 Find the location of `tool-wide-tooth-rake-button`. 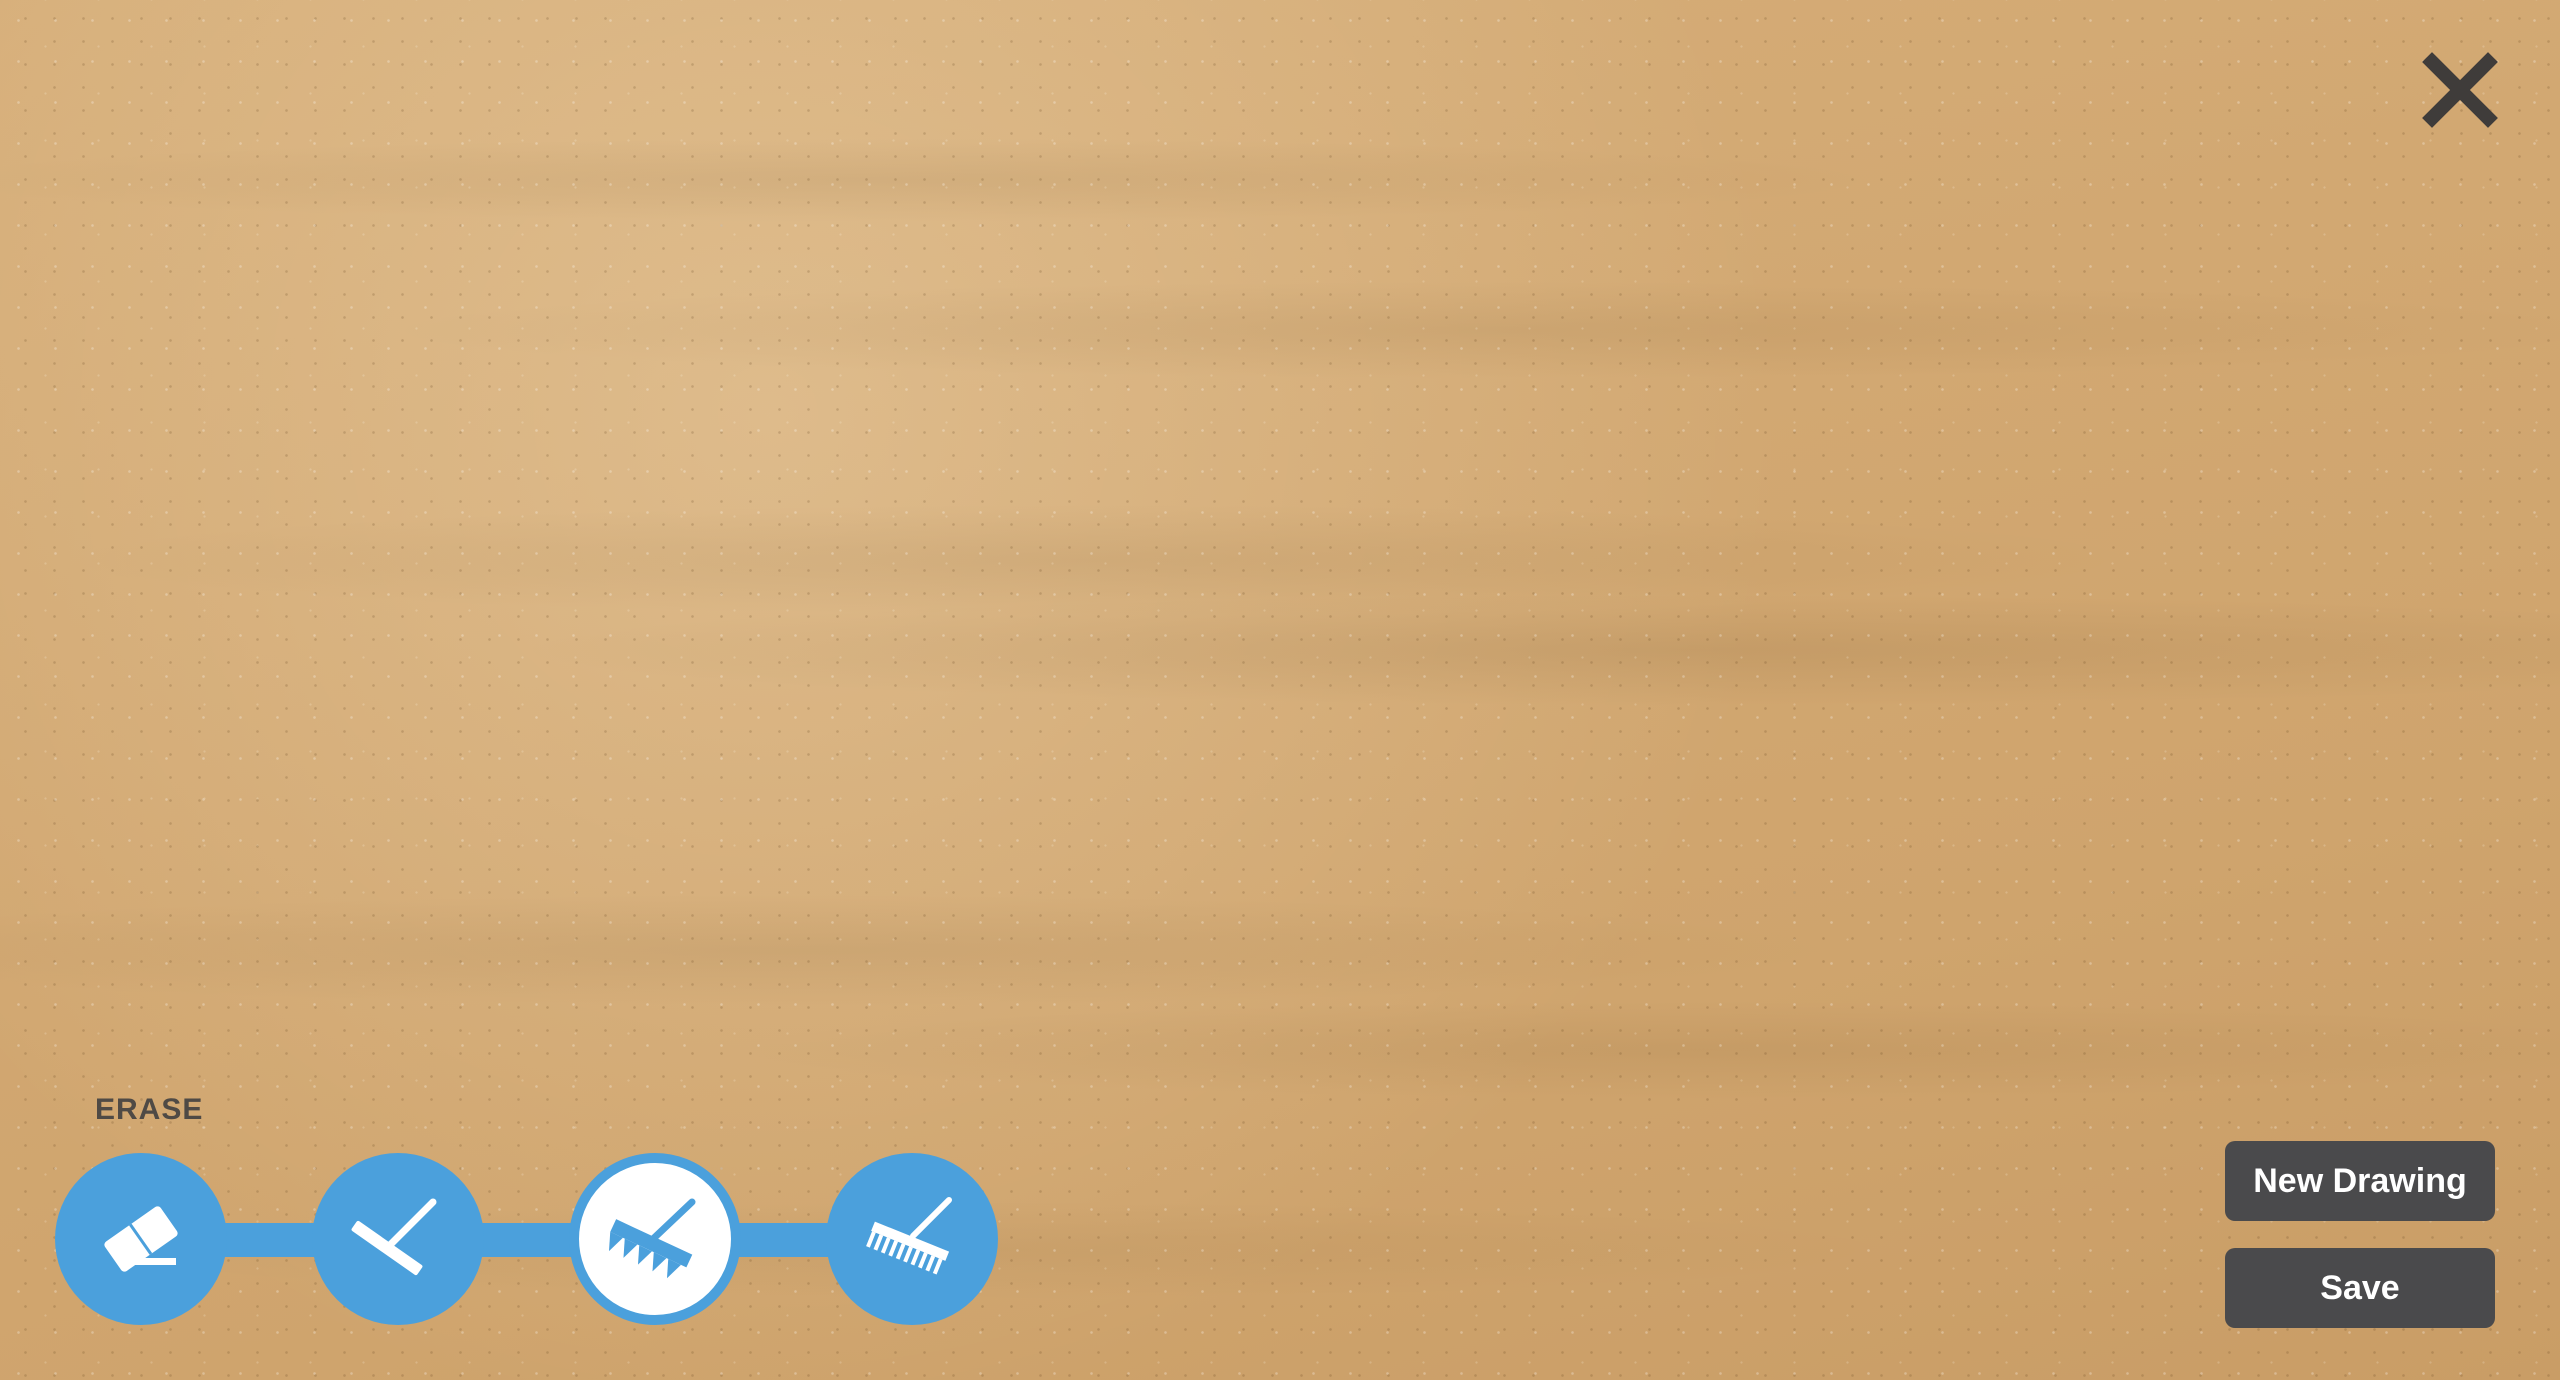

tool-wide-tooth-rake-button is located at coordinates (655, 1239).